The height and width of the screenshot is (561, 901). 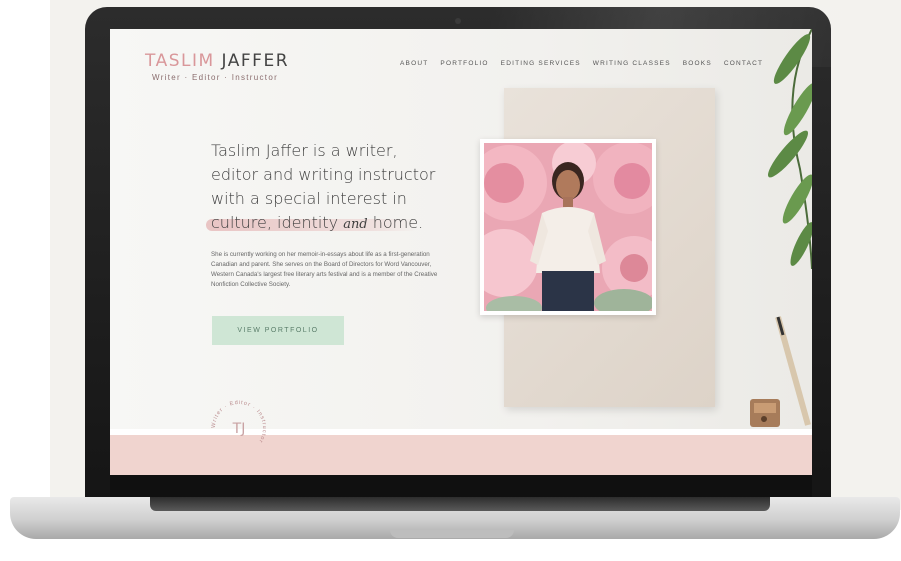 I want to click on monogram-seal-icon: Writer · Editor · Instructor TJ, so click(x=238, y=422).